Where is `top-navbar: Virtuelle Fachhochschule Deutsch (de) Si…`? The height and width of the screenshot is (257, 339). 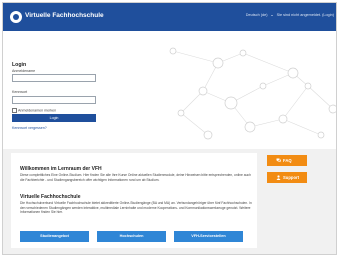
top-navbar: Virtuelle Fachhochschule Deutsch (de) Si… is located at coordinates (169, 17).